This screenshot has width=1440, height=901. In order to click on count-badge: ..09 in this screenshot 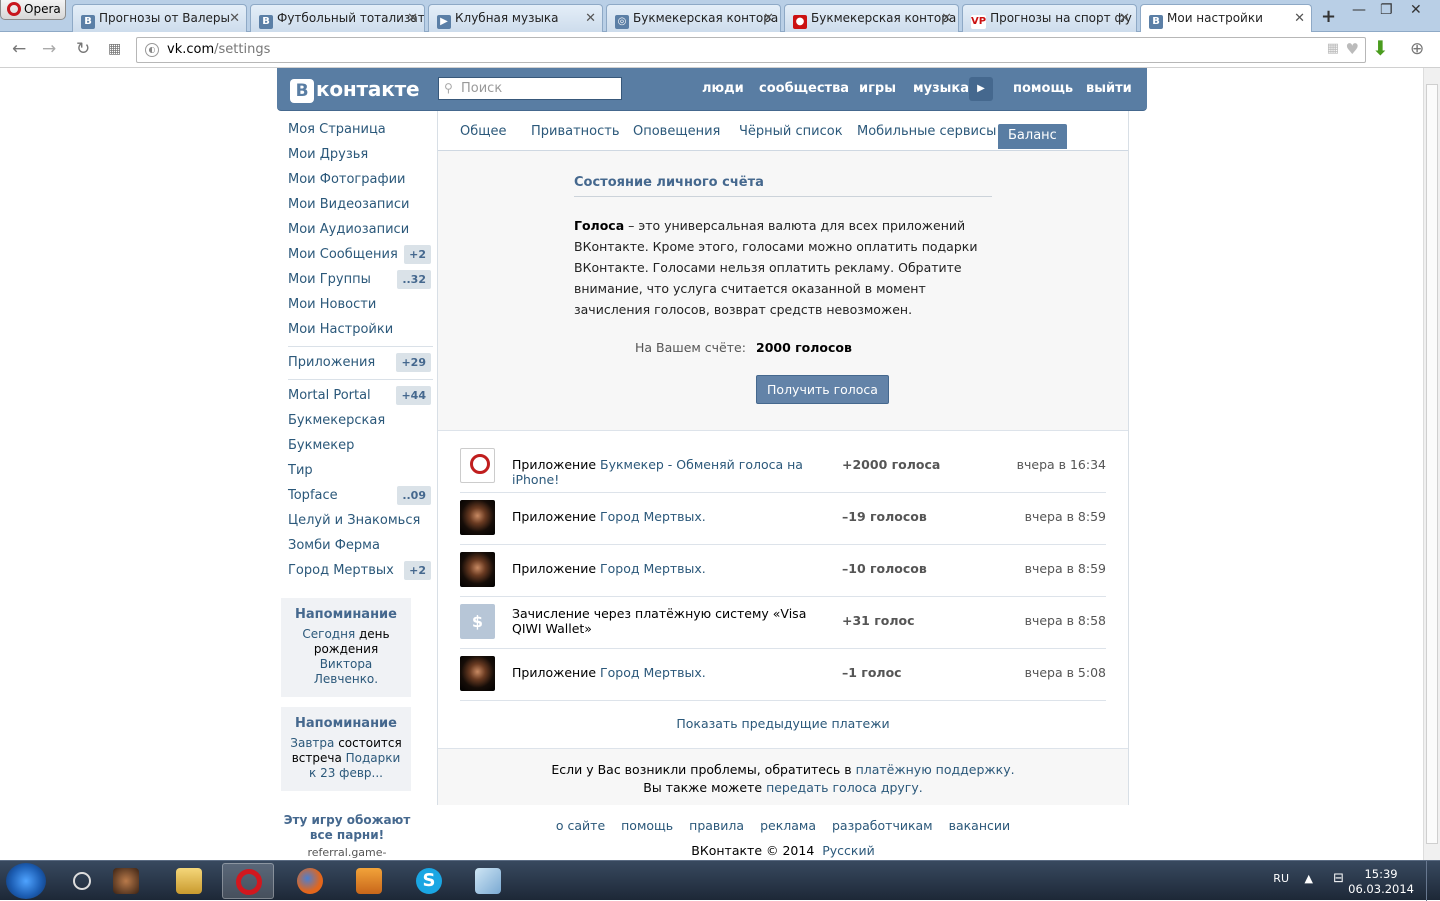, I will do `click(414, 495)`.